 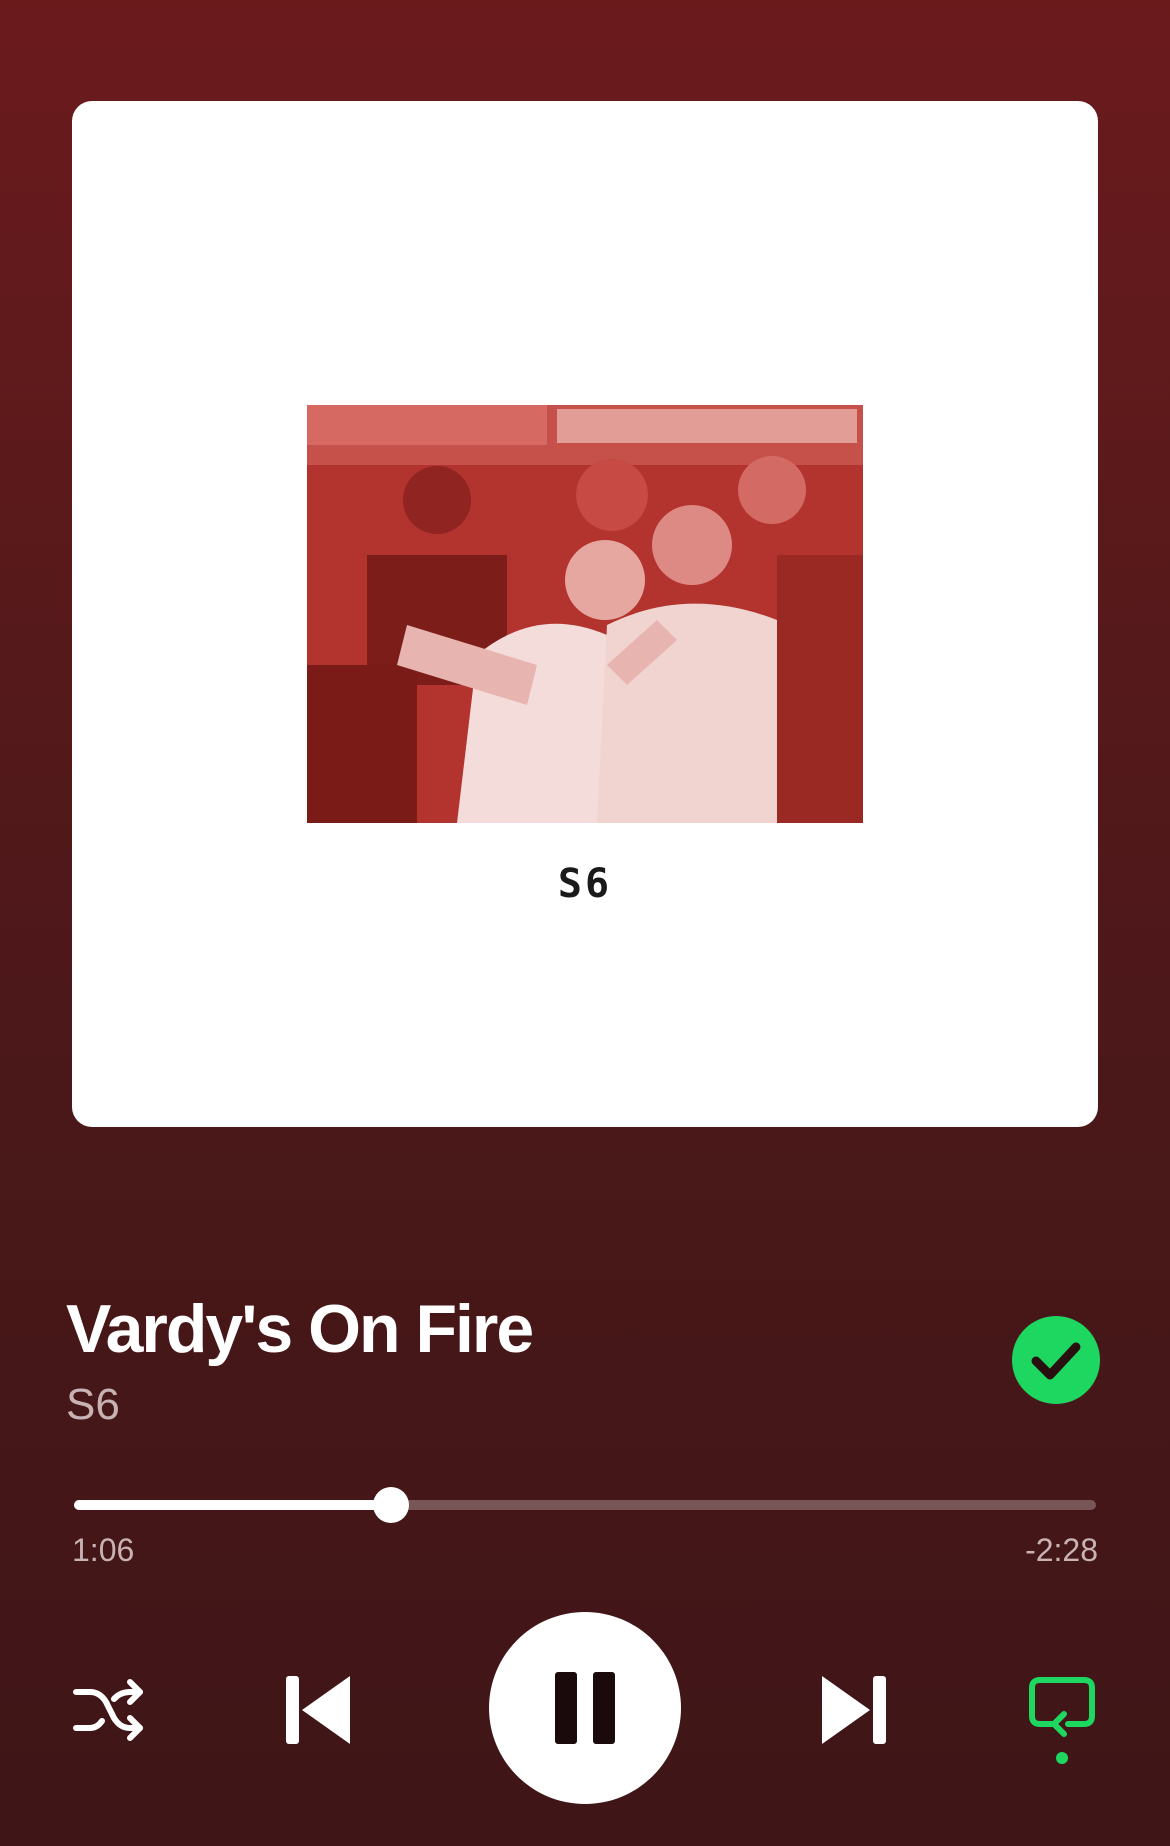 I want to click on skip-next-icon, so click(x=854, y=1710).